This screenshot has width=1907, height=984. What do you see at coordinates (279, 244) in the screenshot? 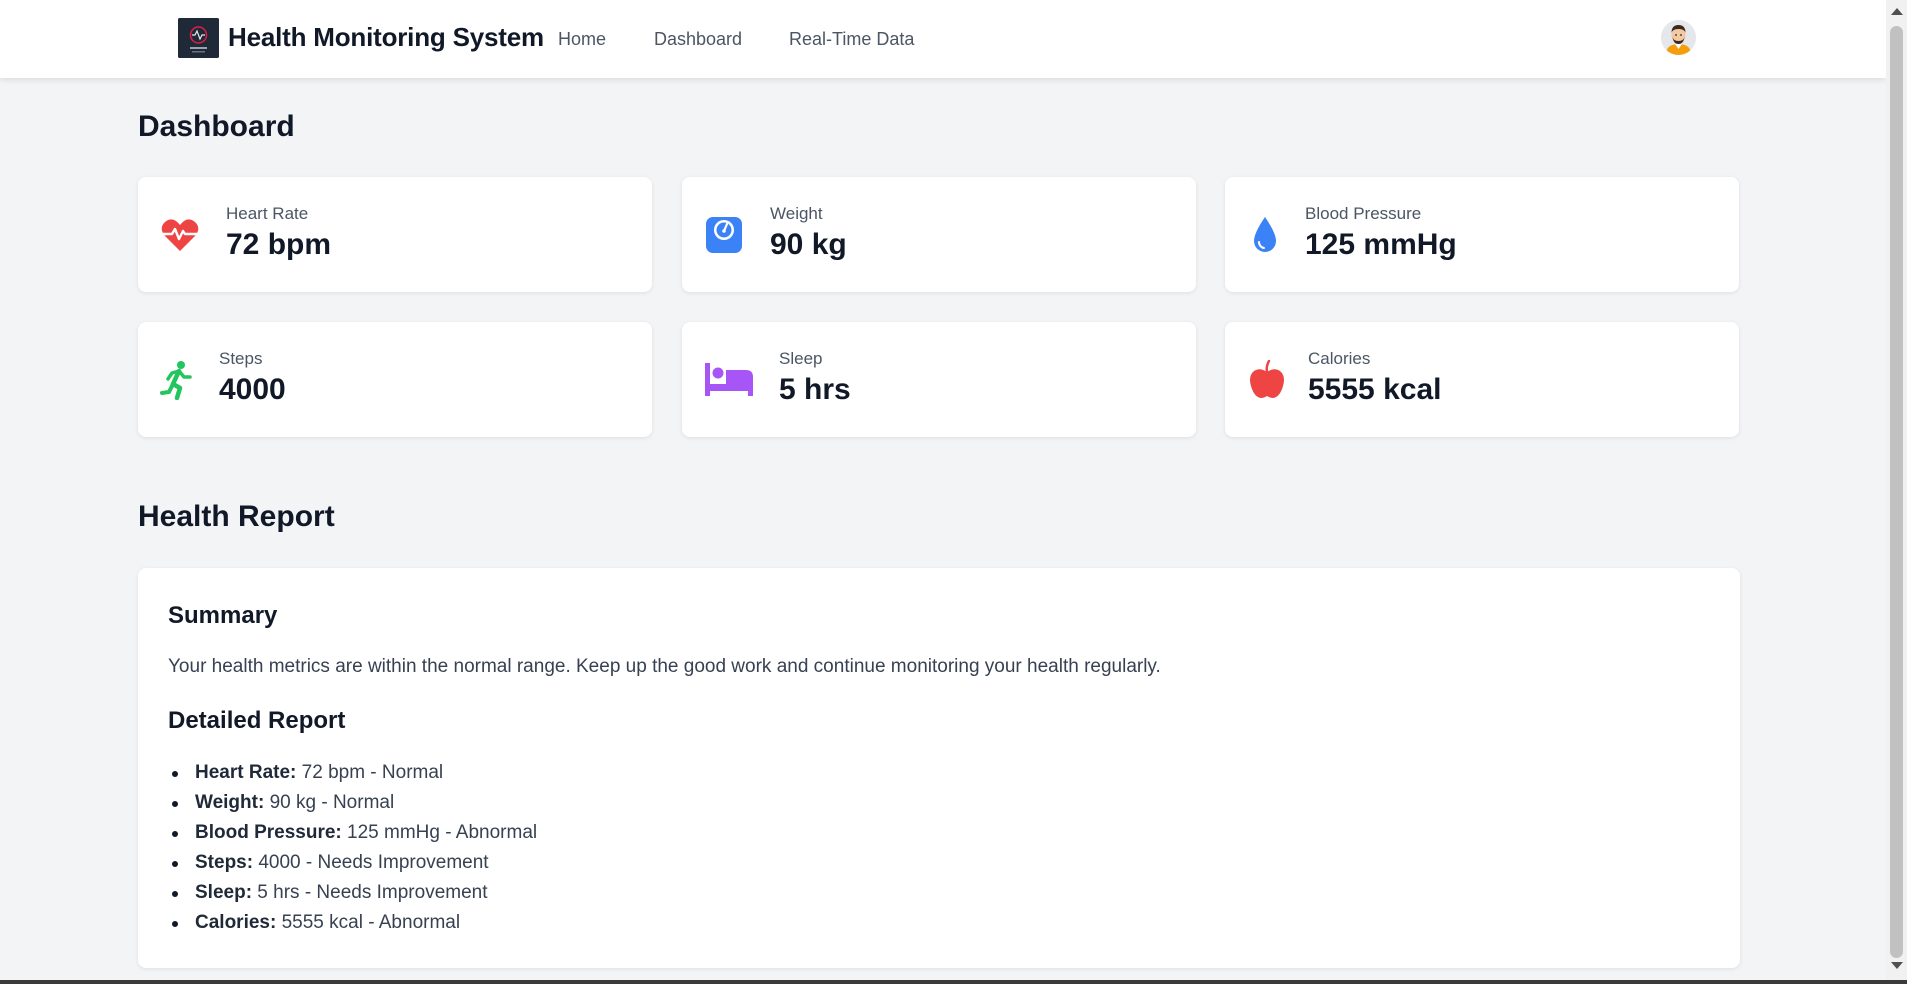
I see `card-value: 72 bpm` at bounding box center [279, 244].